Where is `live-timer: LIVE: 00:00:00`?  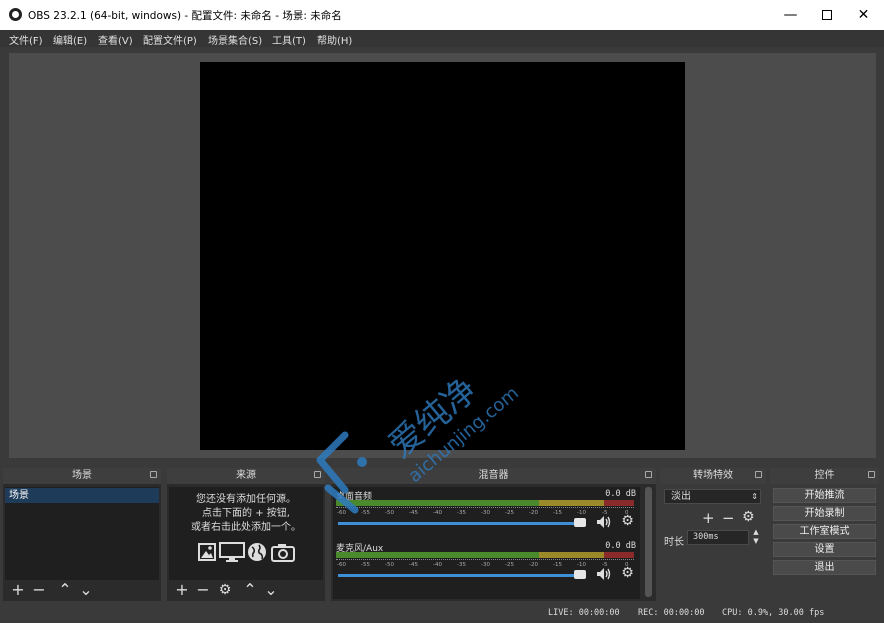
live-timer: LIVE: 00:00:00 is located at coordinates (584, 613).